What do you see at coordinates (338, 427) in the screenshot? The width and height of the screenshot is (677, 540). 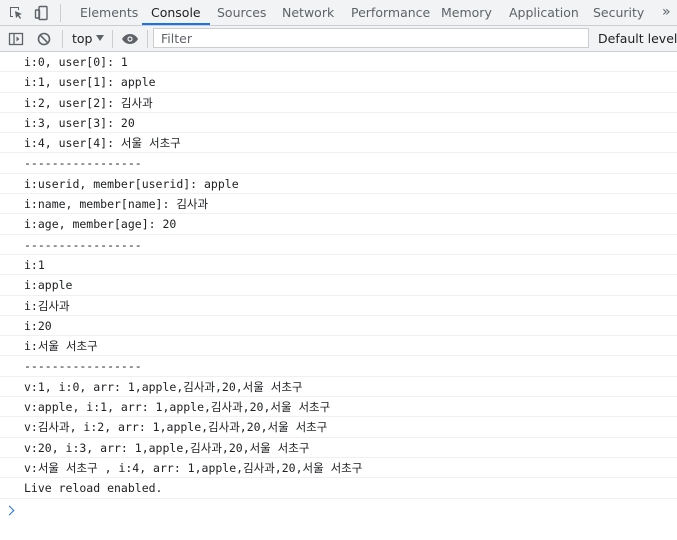 I see `console-message: v:김사과, i:2, arr: 1,apple,김사과,20,서울 서초구` at bounding box center [338, 427].